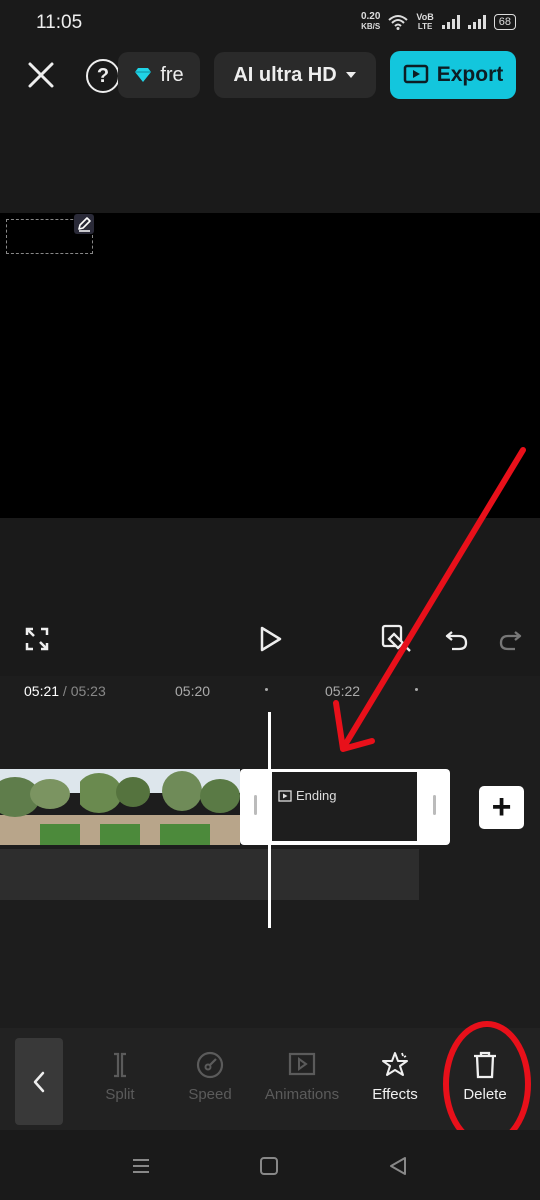  I want to click on speed-button: Speed, so click(210, 1076).